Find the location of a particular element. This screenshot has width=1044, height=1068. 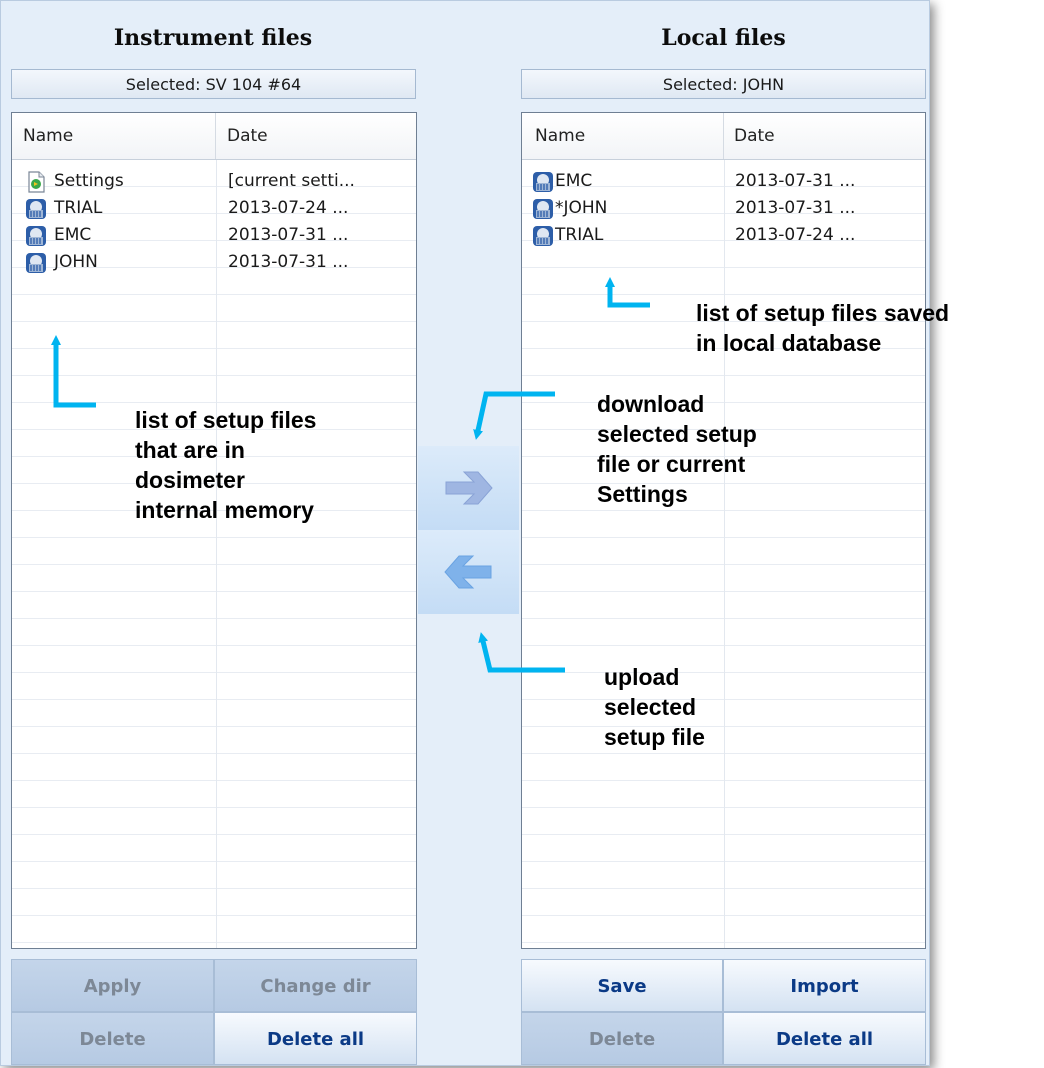

upload-annotation-arrow is located at coordinates (521, 652).